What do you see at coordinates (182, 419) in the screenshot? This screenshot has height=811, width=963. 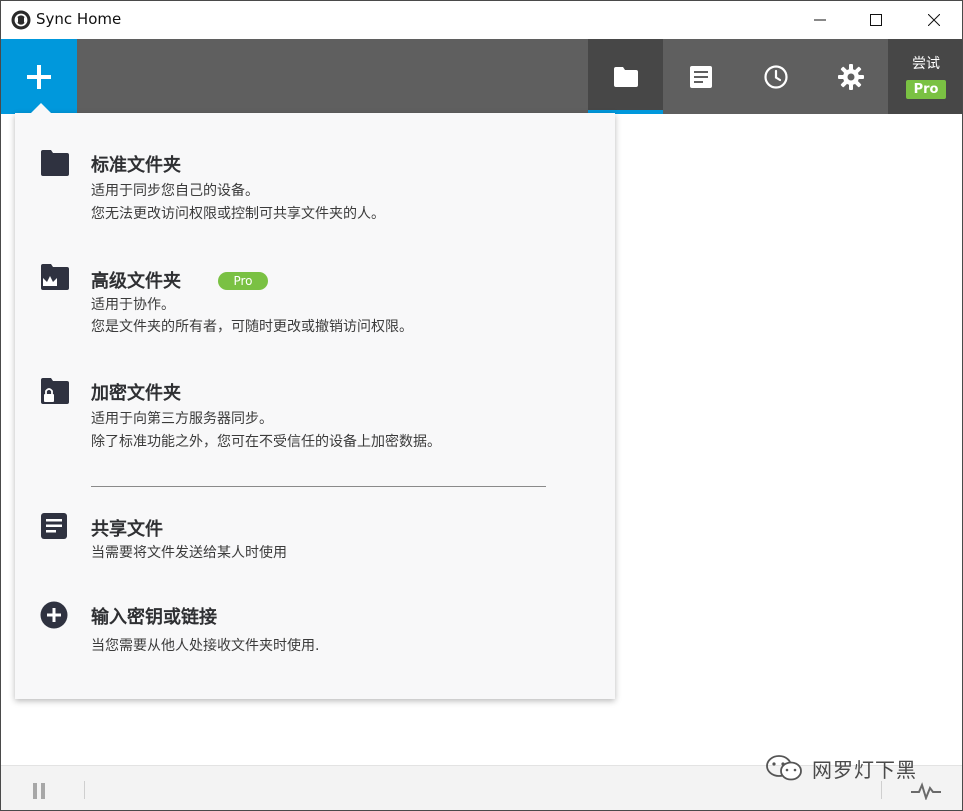 I see `menu-item-description: 适用于向第三方服务器同步。` at bounding box center [182, 419].